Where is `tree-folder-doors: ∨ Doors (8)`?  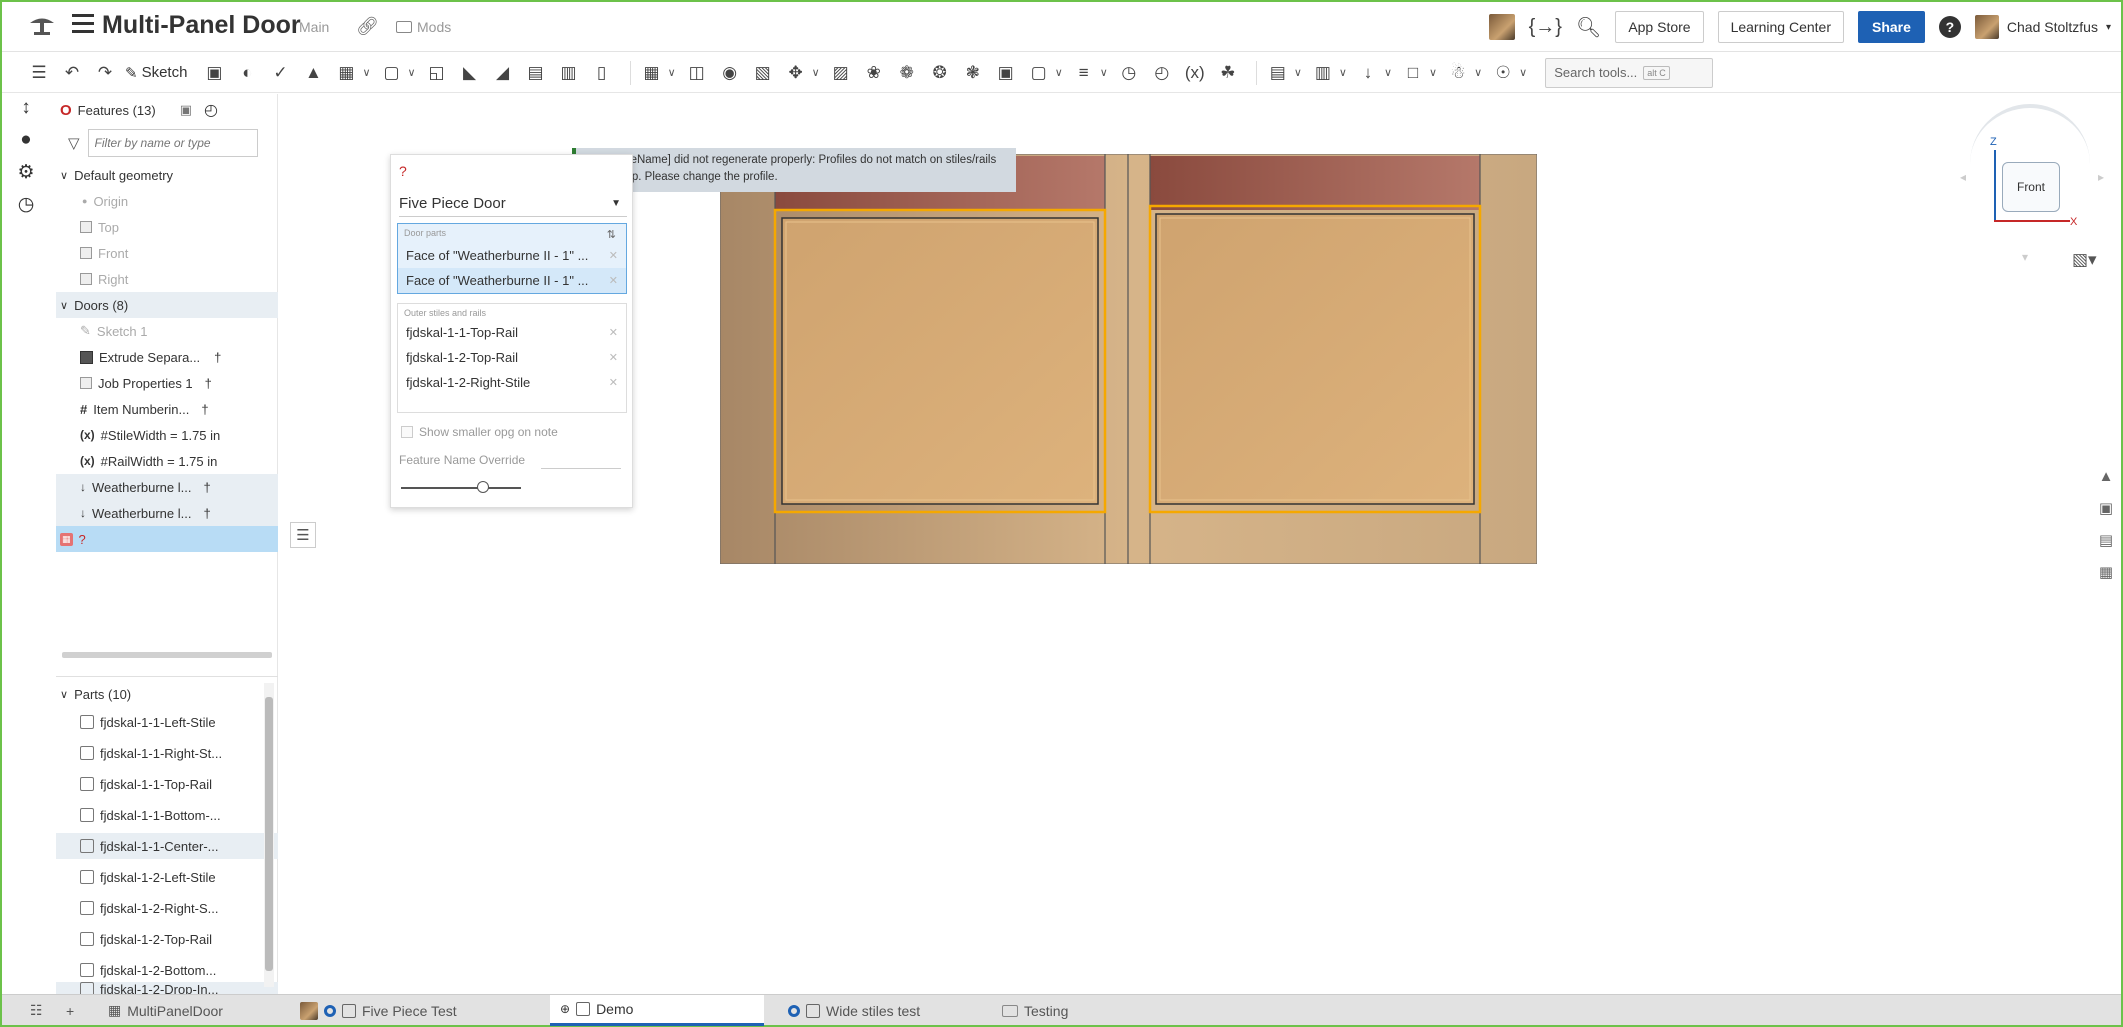
tree-folder-doors: ∨ Doors (8) is located at coordinates (167, 305).